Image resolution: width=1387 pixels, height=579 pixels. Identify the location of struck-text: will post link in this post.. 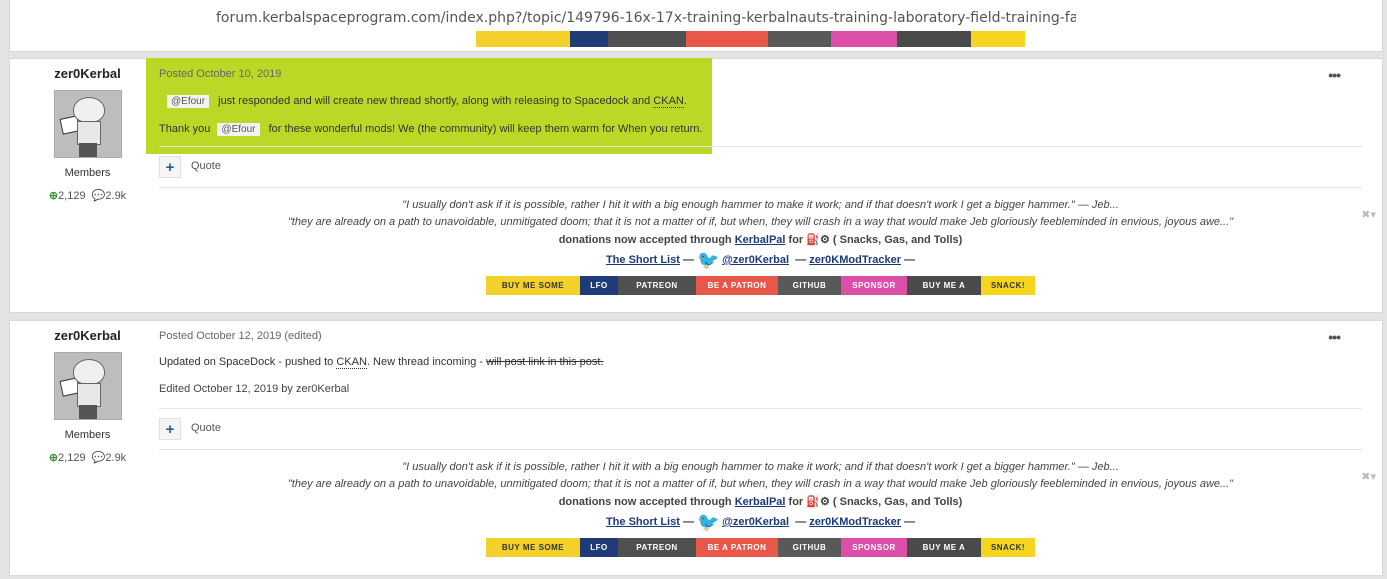
(545, 362).